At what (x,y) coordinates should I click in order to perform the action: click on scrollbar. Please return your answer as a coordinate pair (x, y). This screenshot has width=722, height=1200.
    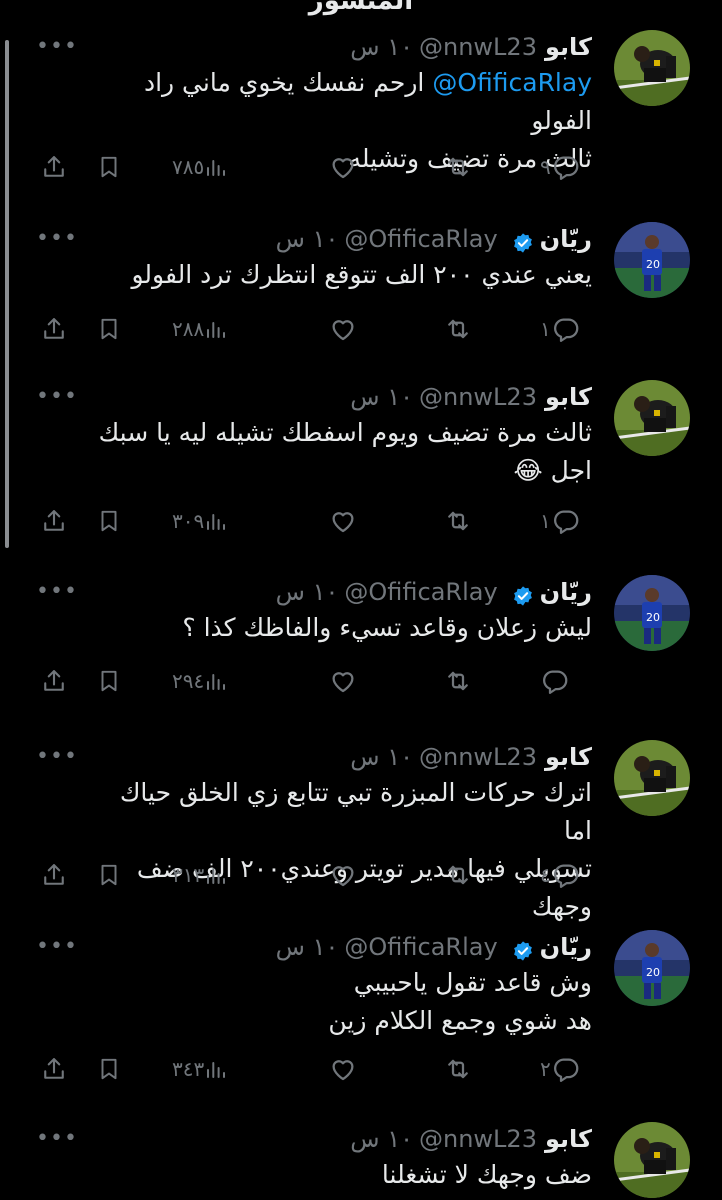
    Looking at the image, I should click on (7, 294).